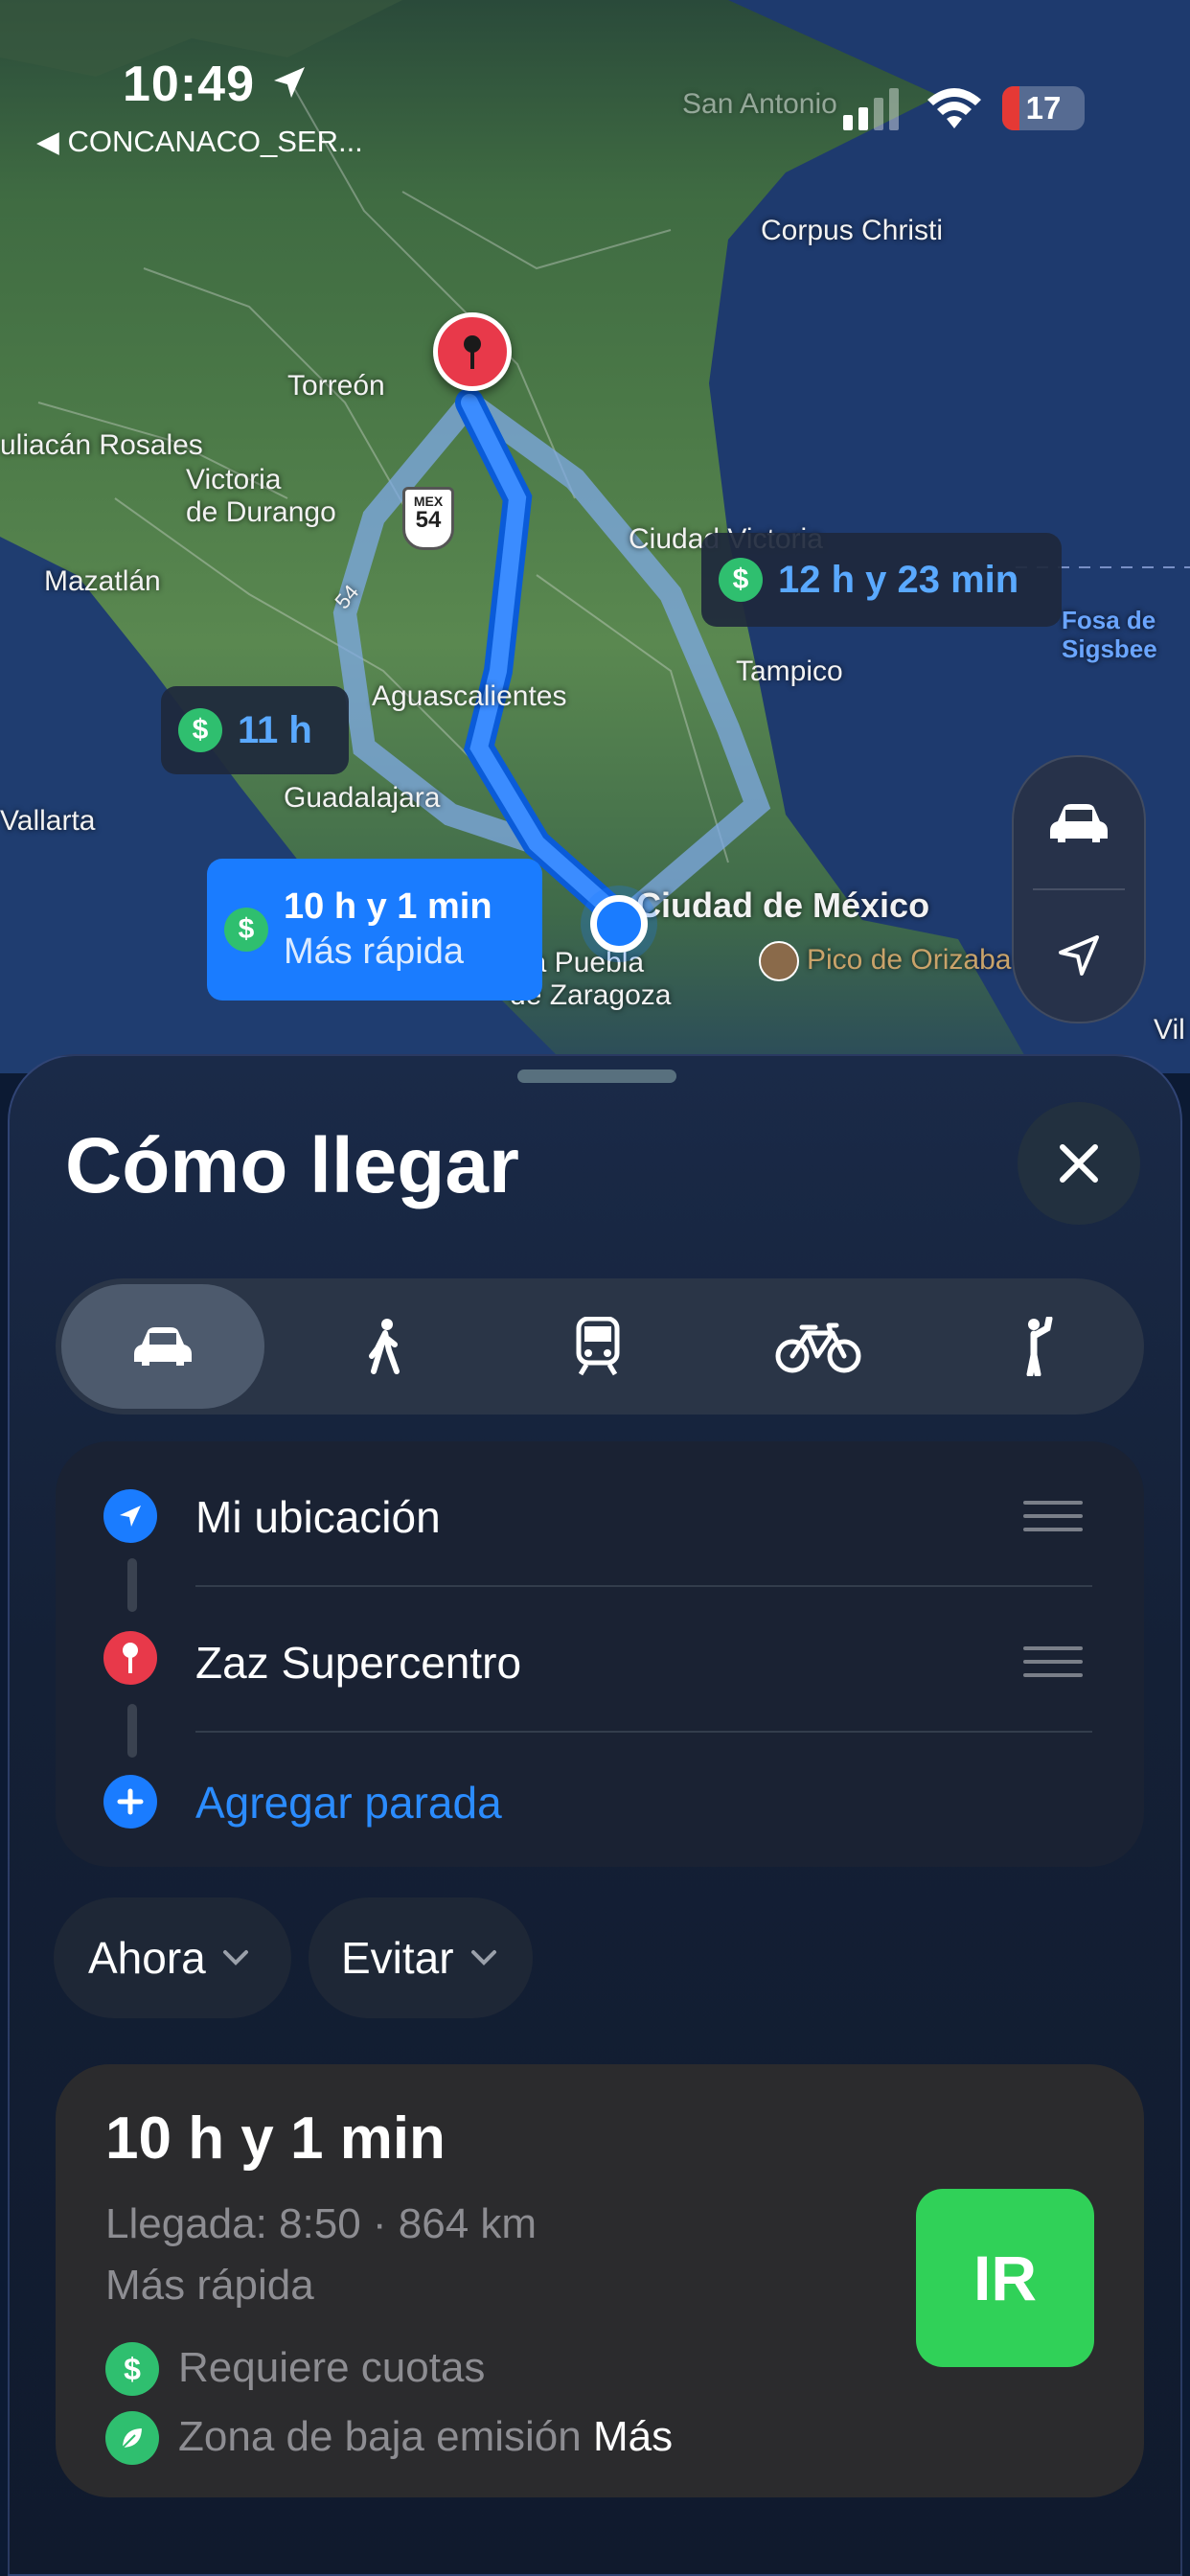 This screenshot has width=1190, height=2576. I want to click on mode-transit-tab, so click(598, 1346).